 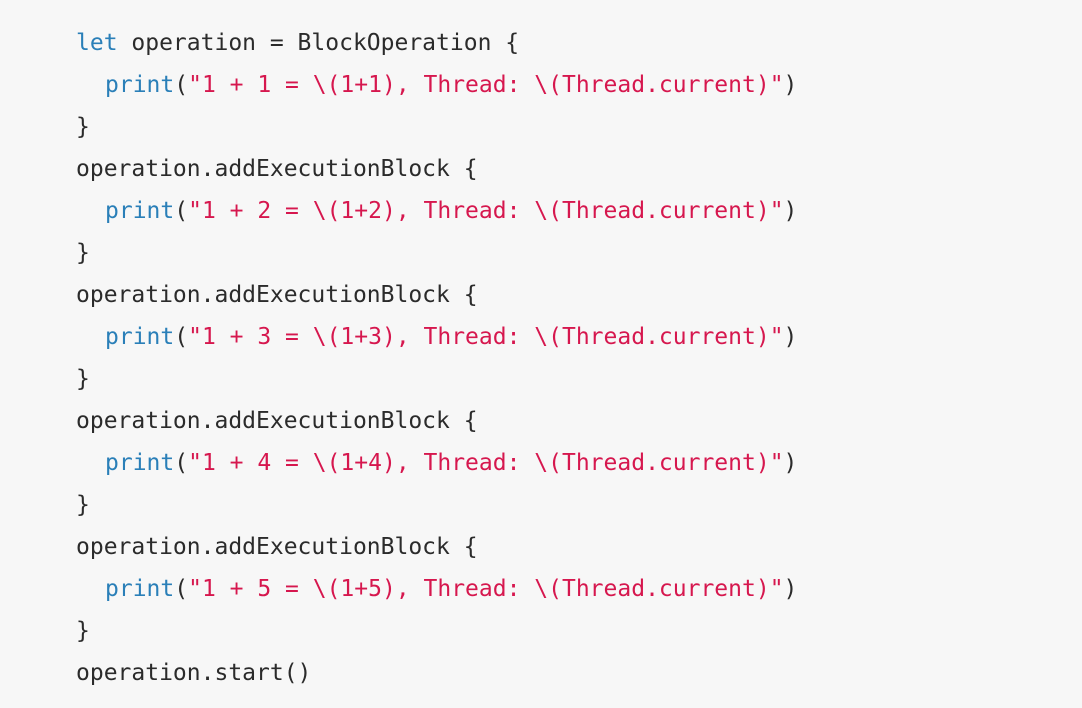 I want to click on keyword-let: let, so click(x=97, y=43).